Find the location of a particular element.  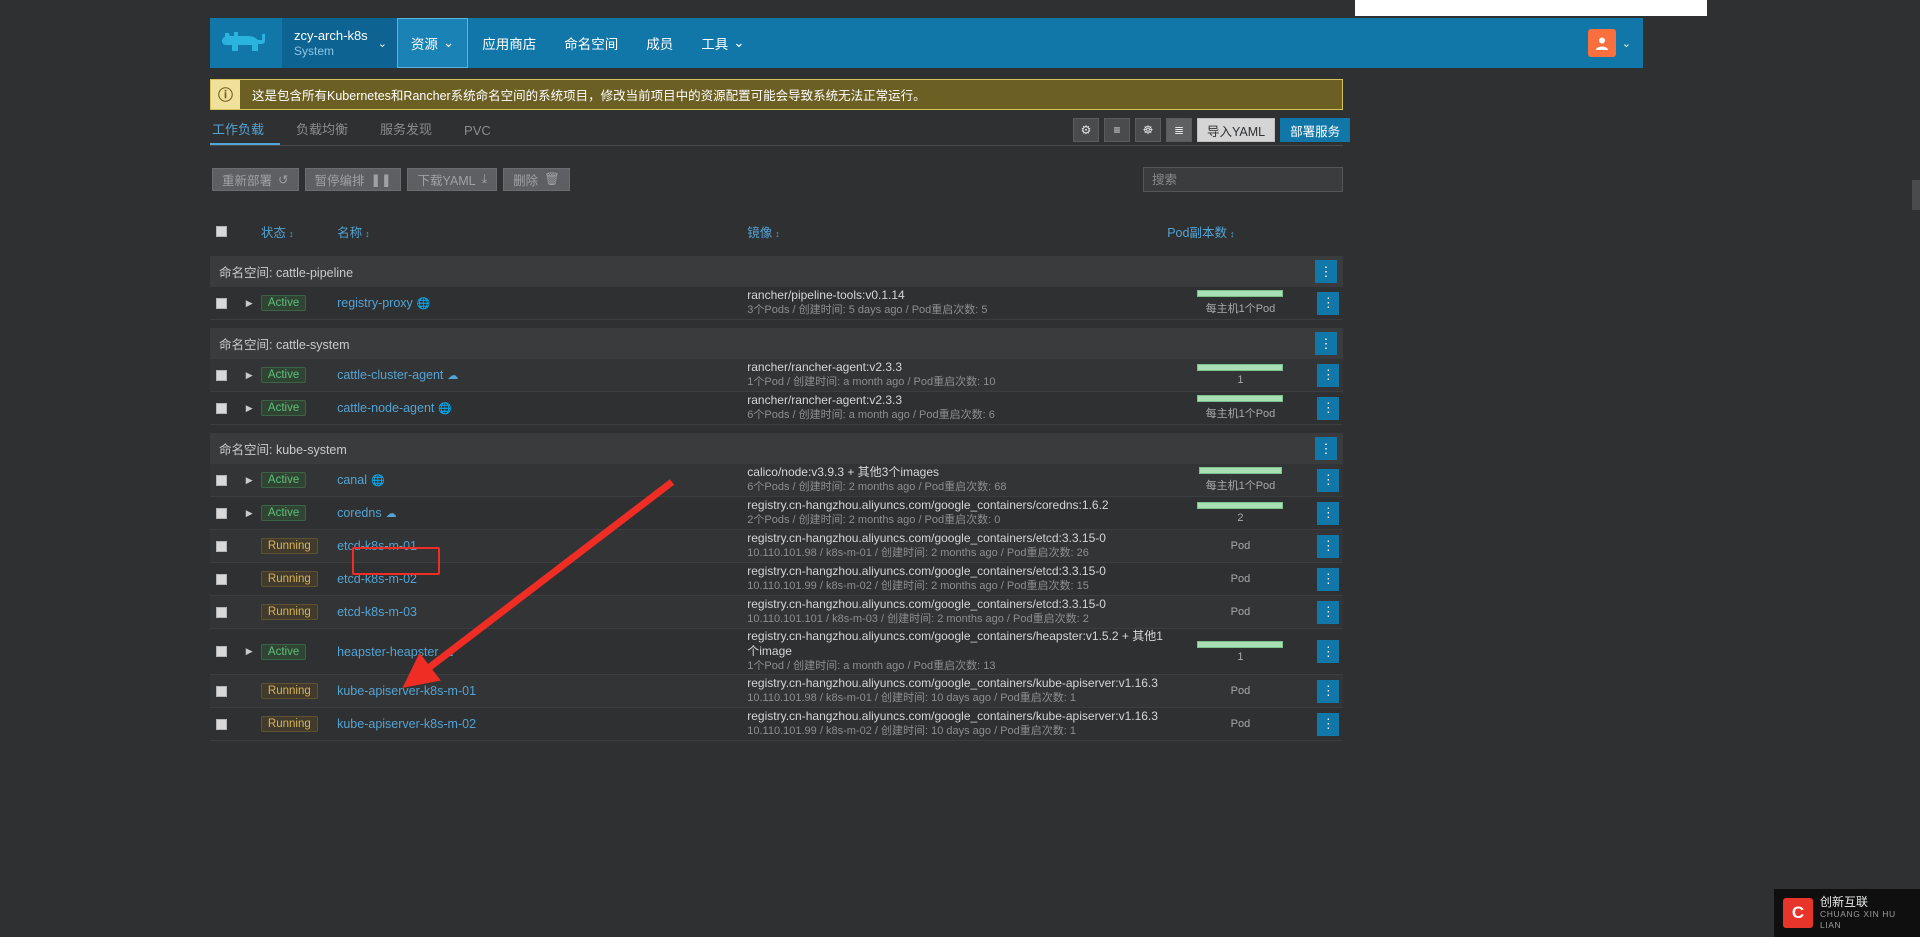

workload-name-link: etcd-k8s-m-03 is located at coordinates (377, 612).